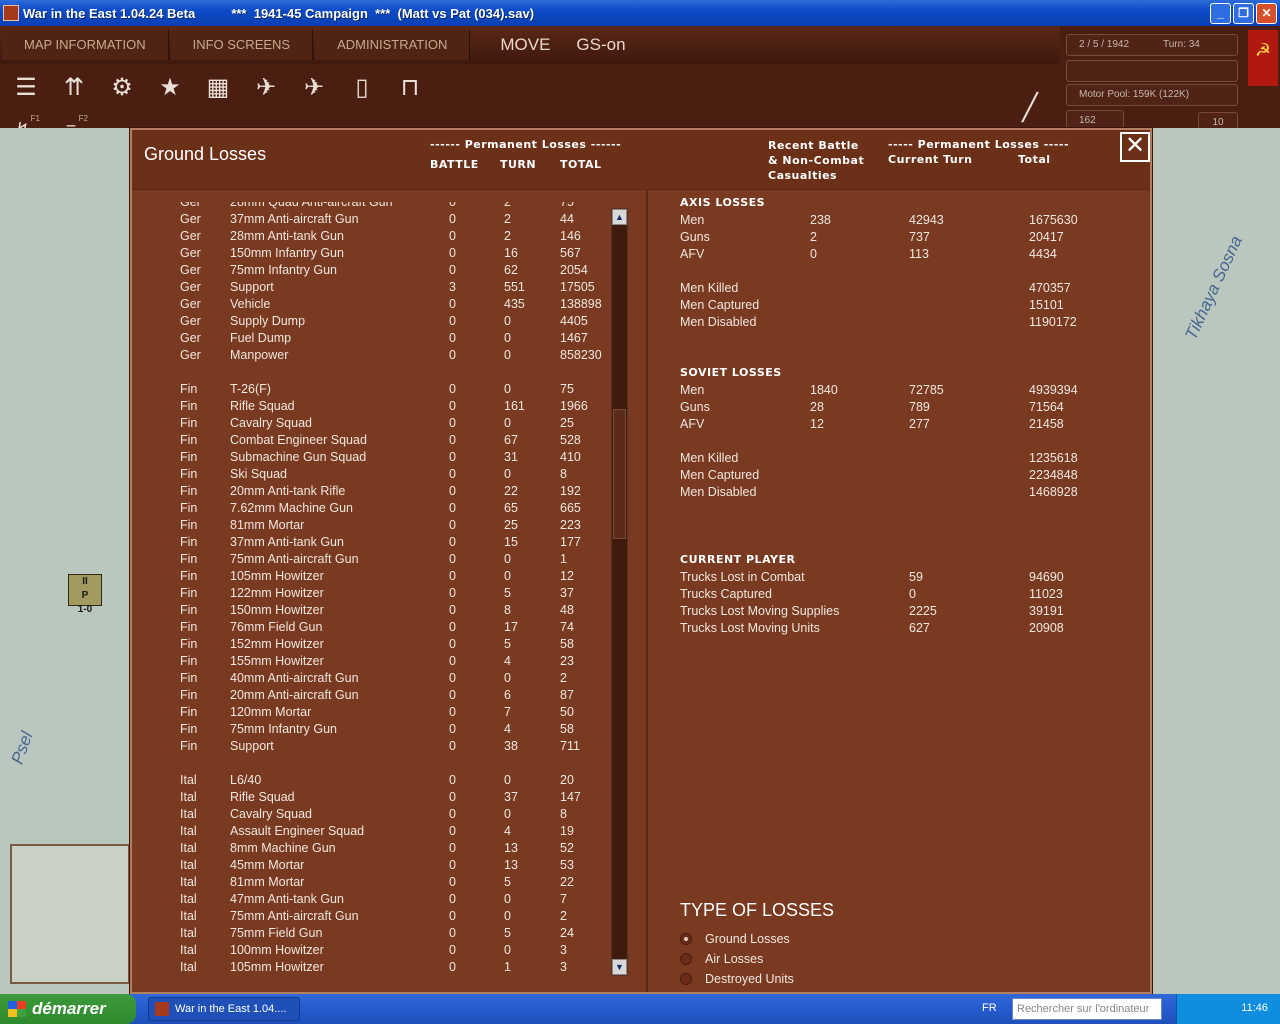 This screenshot has width=1280, height=1024. What do you see at coordinates (389, 593) in the screenshot?
I see `table-row: Fin 122mm Howitzer 0 5 37` at bounding box center [389, 593].